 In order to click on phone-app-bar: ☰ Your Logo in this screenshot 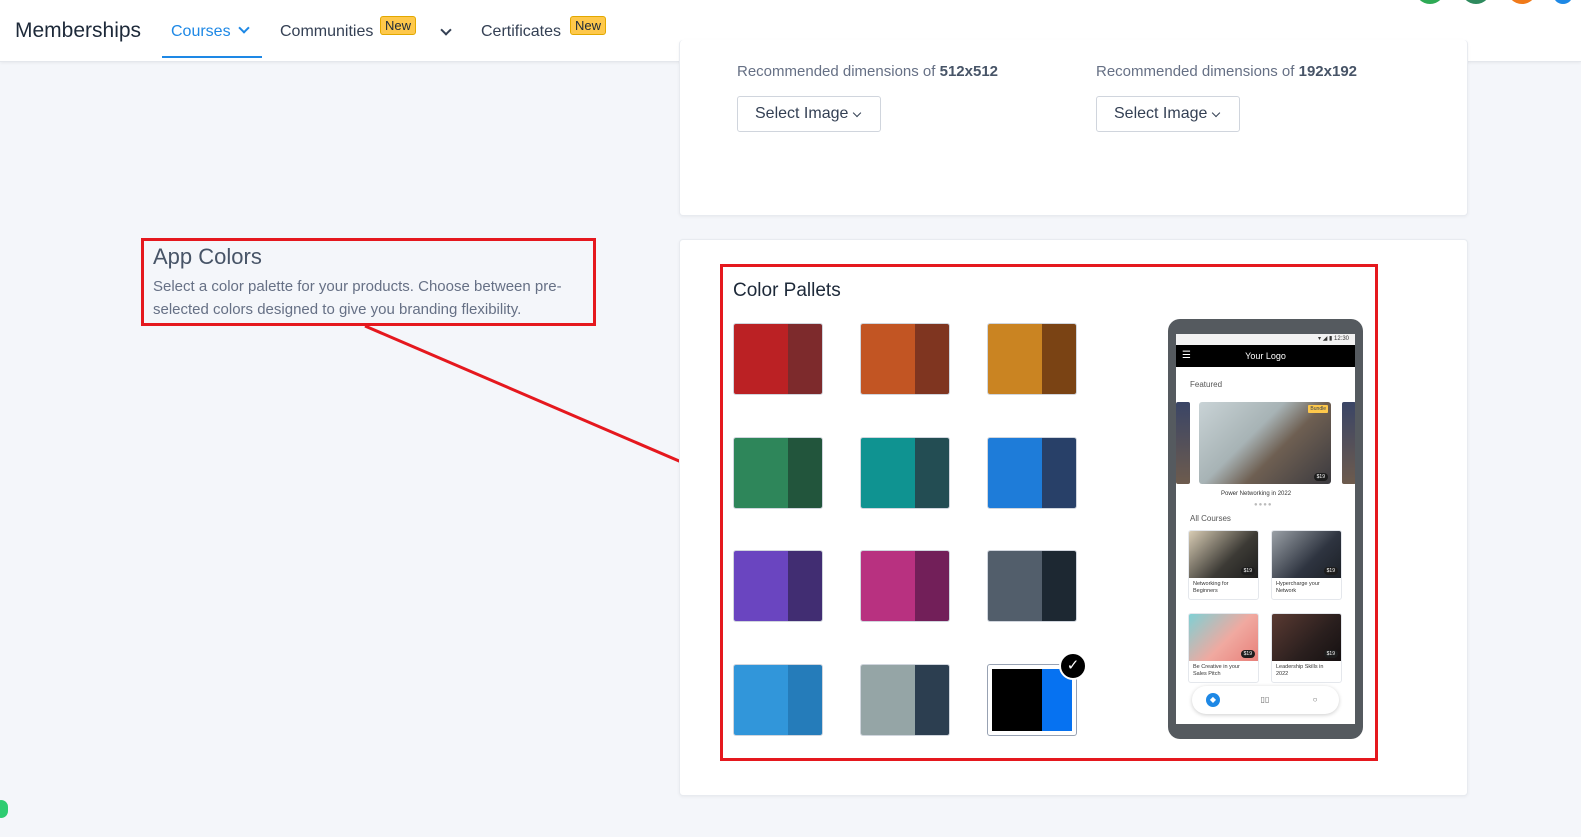, I will do `click(1265, 356)`.